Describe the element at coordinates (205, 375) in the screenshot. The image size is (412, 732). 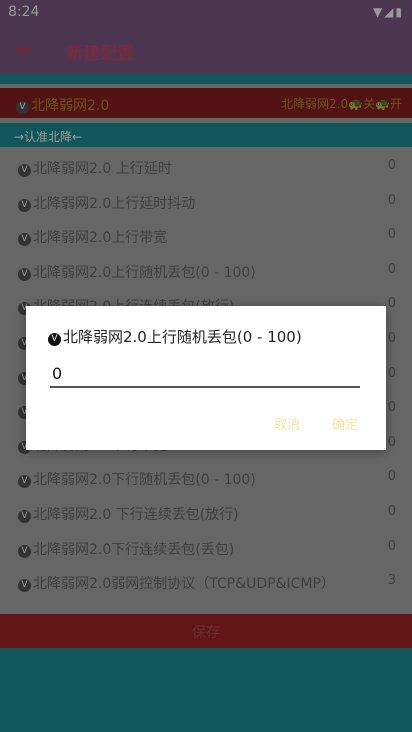
I see `value-input: 0` at that location.